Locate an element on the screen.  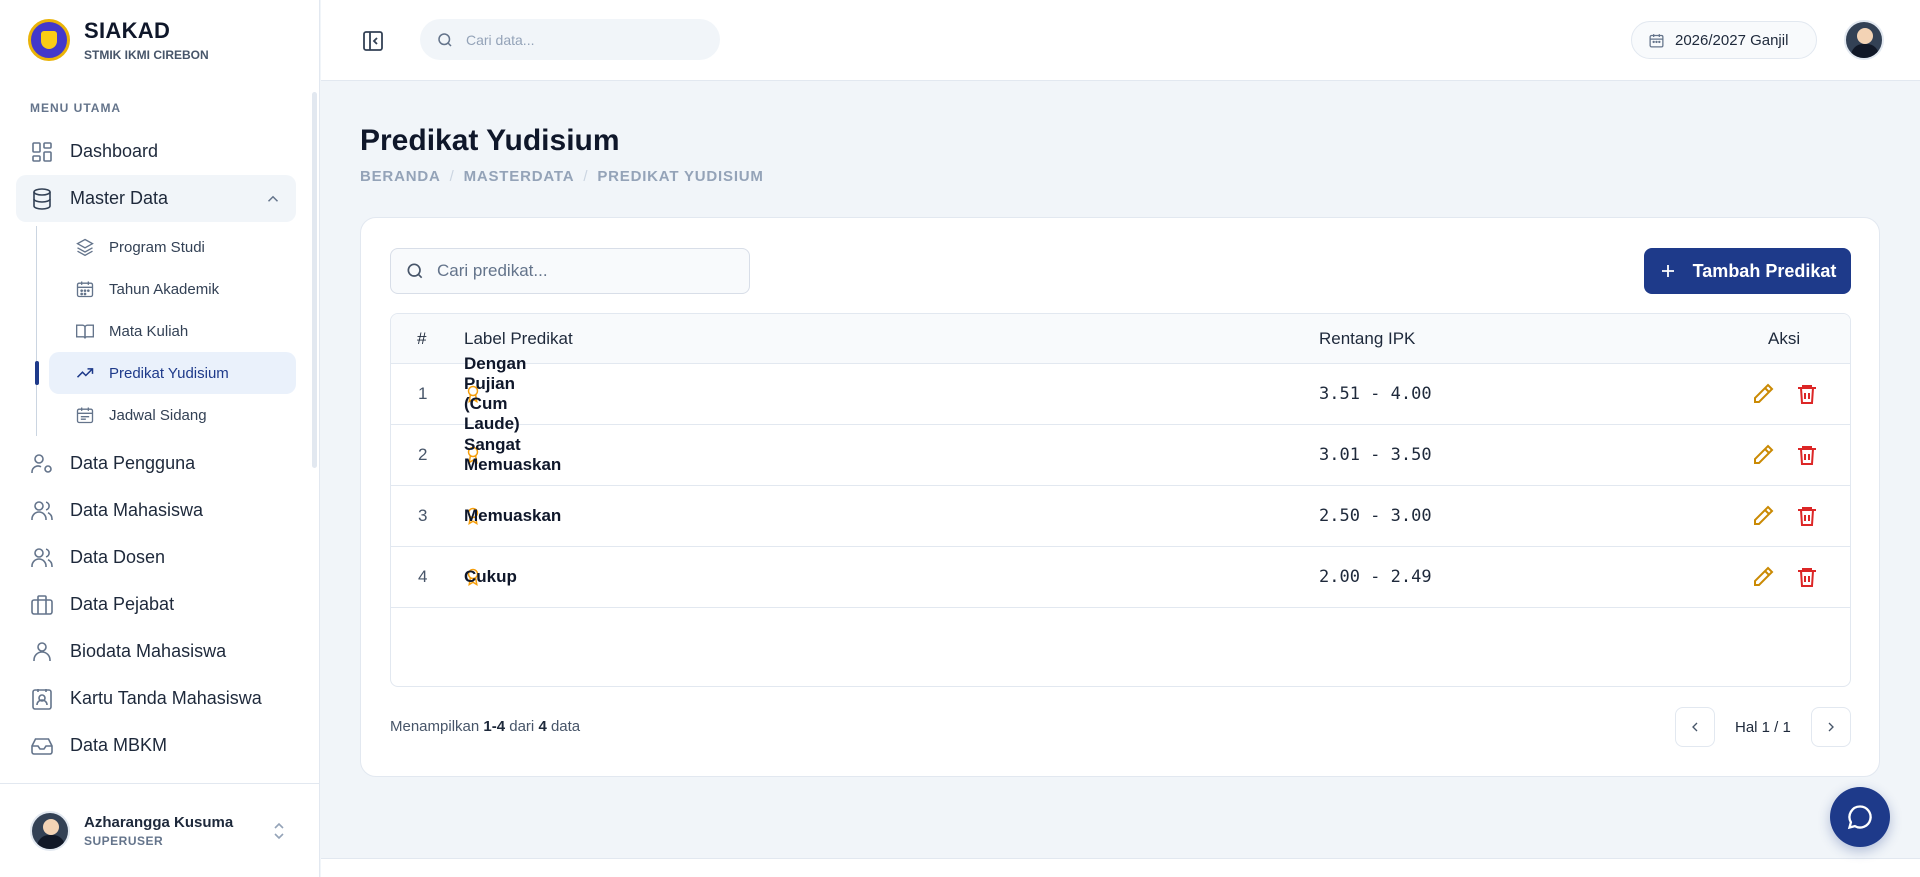
prev-page-button is located at coordinates (1695, 727).